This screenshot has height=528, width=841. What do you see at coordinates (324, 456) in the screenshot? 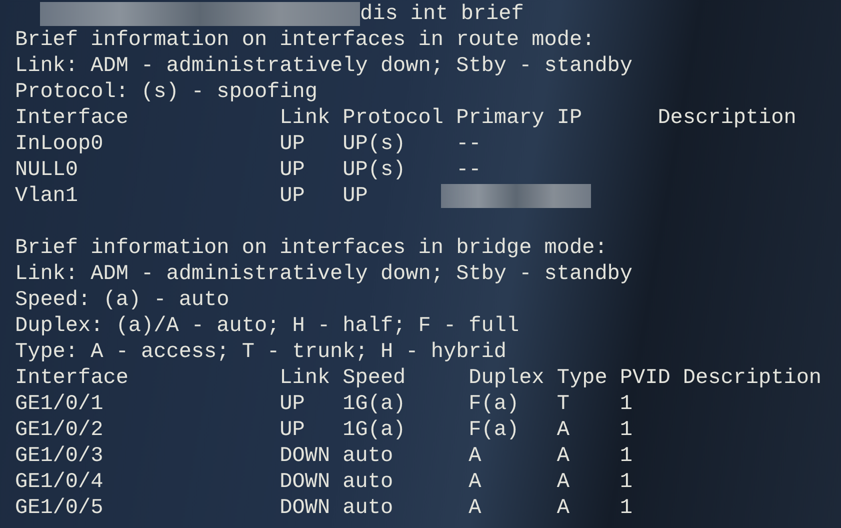
I see `terminal-line: GE1/0/3 DOWN auto A A 1` at bounding box center [324, 456].